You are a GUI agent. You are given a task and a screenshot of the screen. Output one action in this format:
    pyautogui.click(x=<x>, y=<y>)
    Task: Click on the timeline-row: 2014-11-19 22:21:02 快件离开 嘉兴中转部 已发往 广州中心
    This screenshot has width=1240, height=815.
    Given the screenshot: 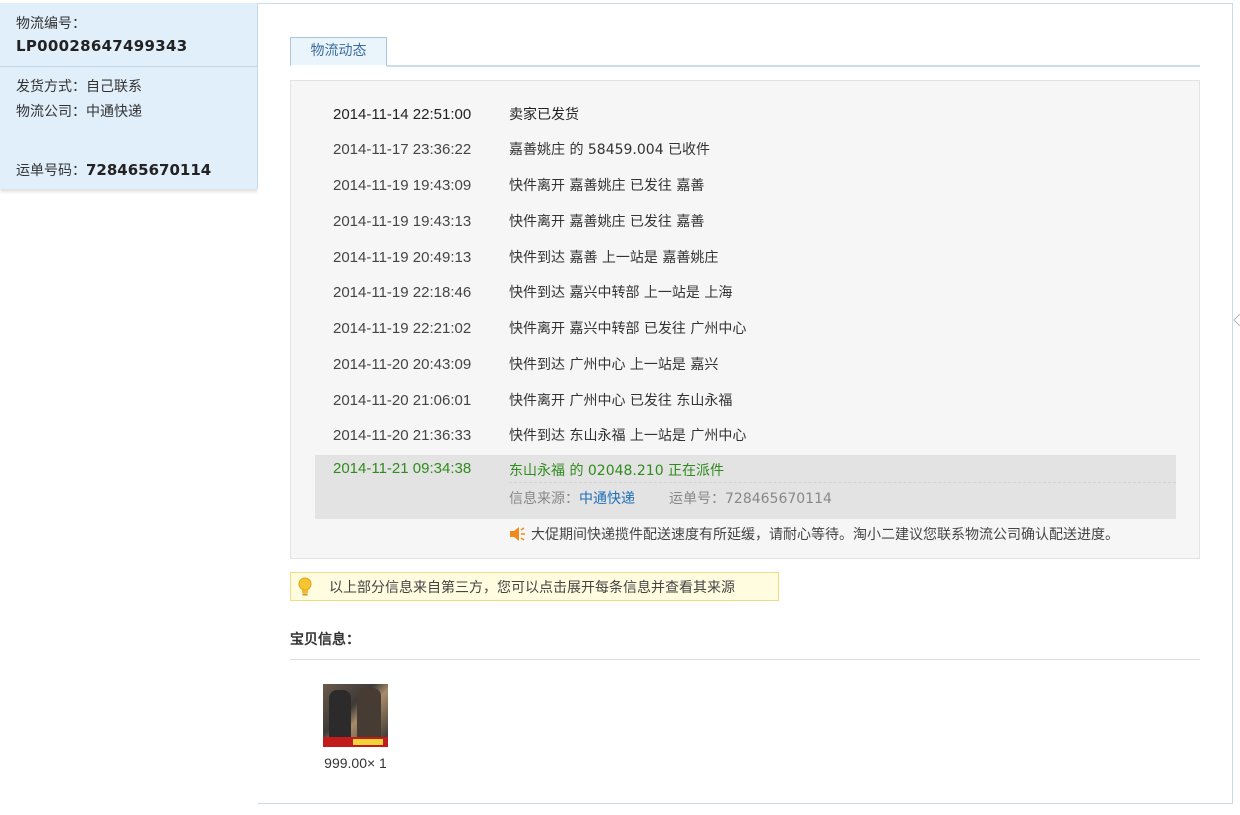 What is the action you would take?
    pyautogui.click(x=745, y=329)
    